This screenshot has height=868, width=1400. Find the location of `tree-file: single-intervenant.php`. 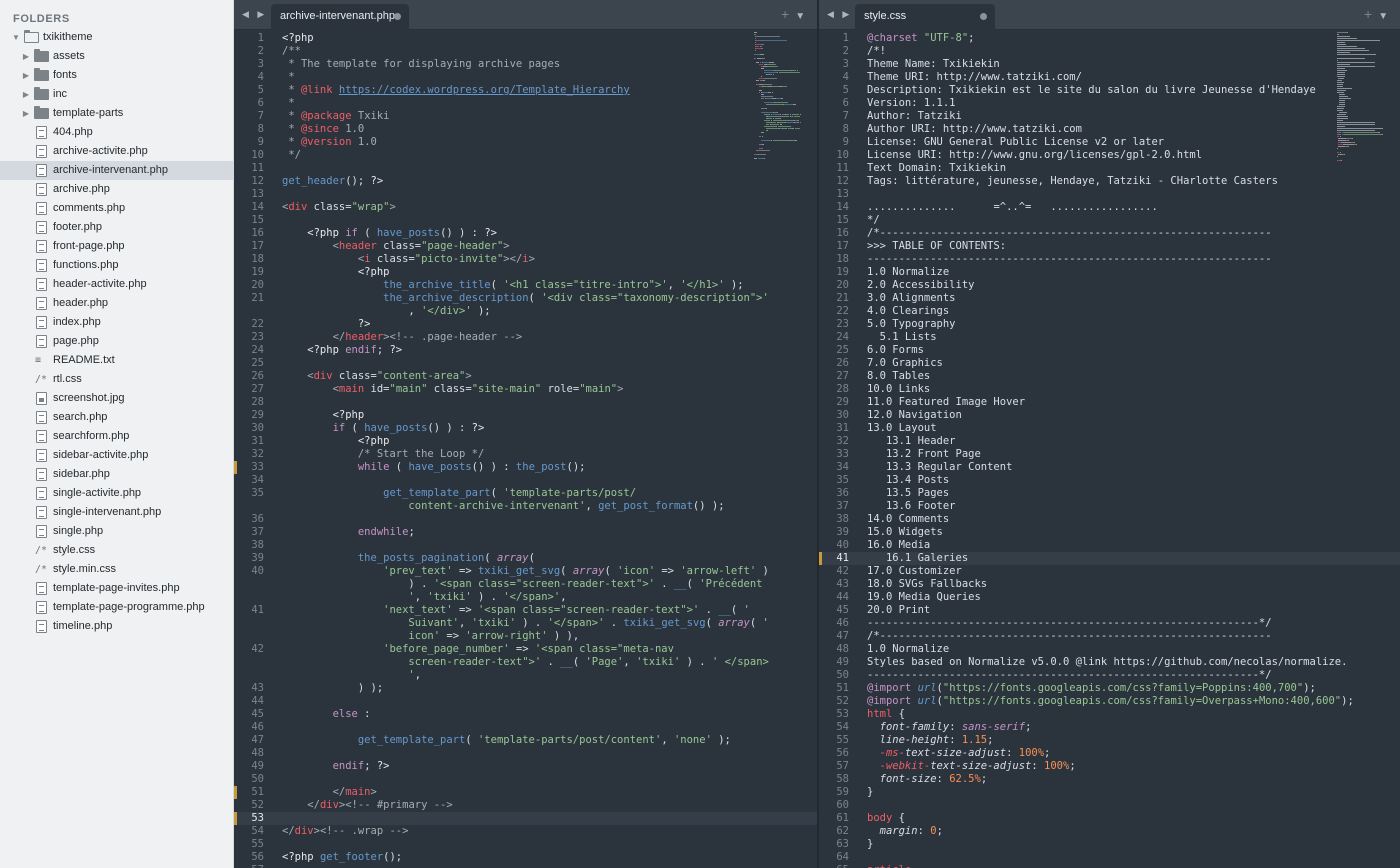

tree-file: single-intervenant.php is located at coordinates (116, 512).